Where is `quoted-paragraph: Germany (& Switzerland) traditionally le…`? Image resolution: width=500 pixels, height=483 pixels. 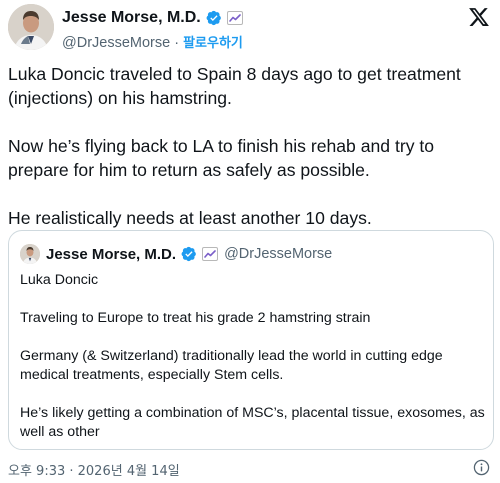 quoted-paragraph: Germany (& Switzerland) traditionally le… is located at coordinates (231, 365).